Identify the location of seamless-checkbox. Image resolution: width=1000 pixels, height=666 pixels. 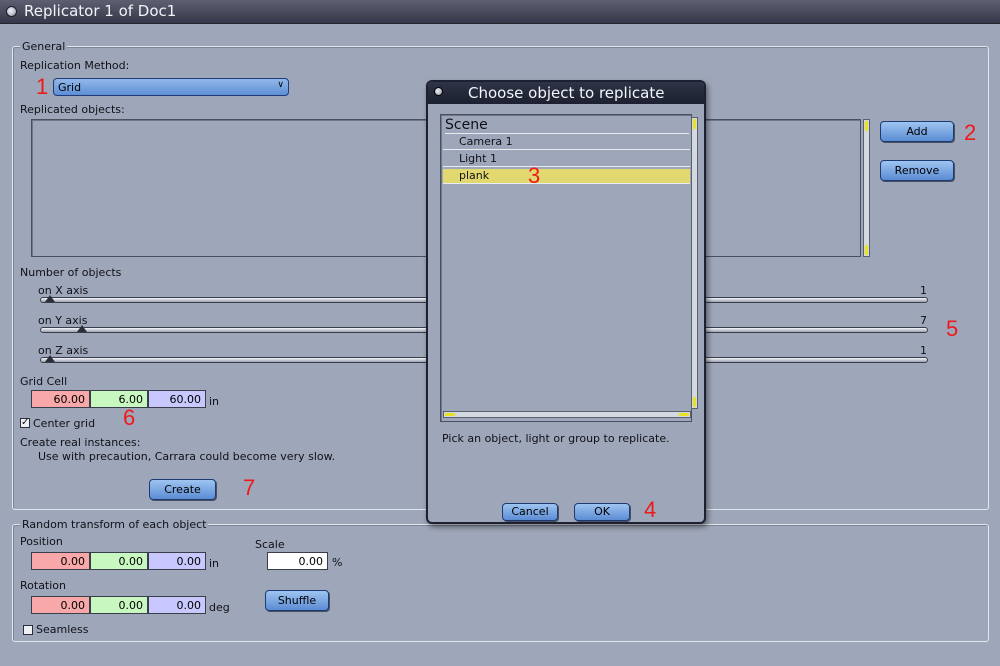
(28, 630).